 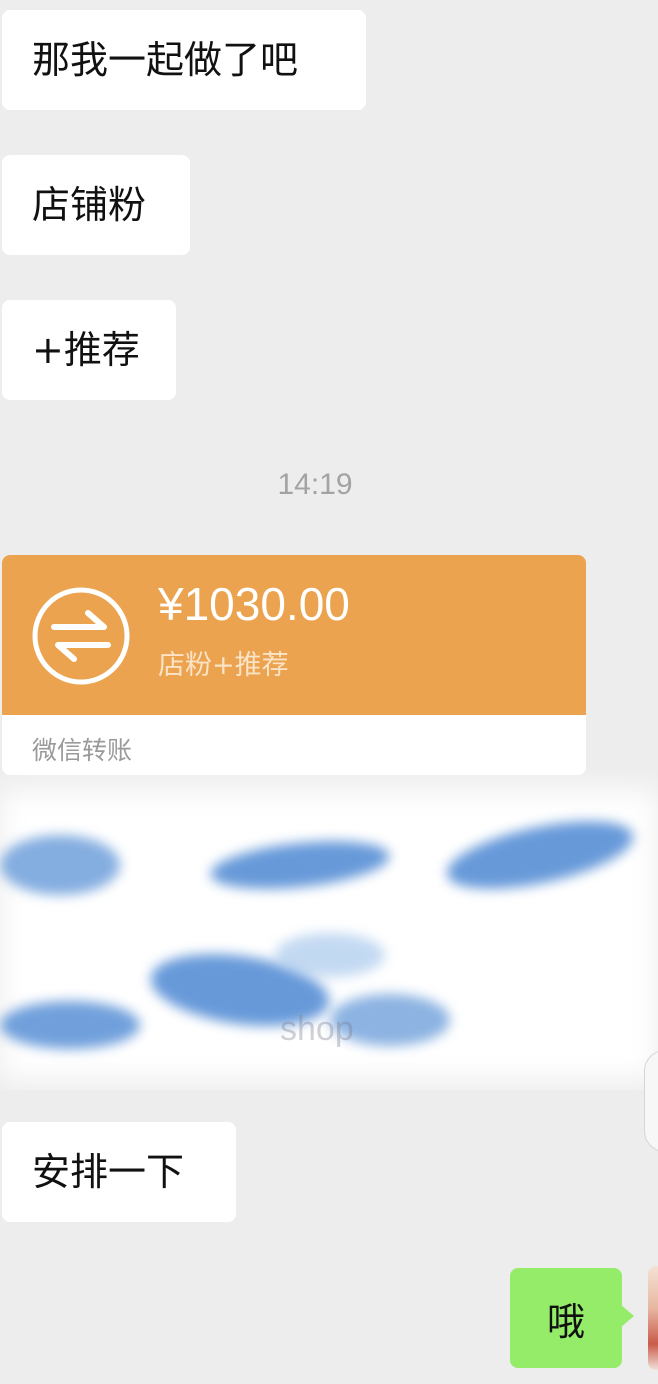 I want to click on bubble-tail, so click(x=627, y=1316).